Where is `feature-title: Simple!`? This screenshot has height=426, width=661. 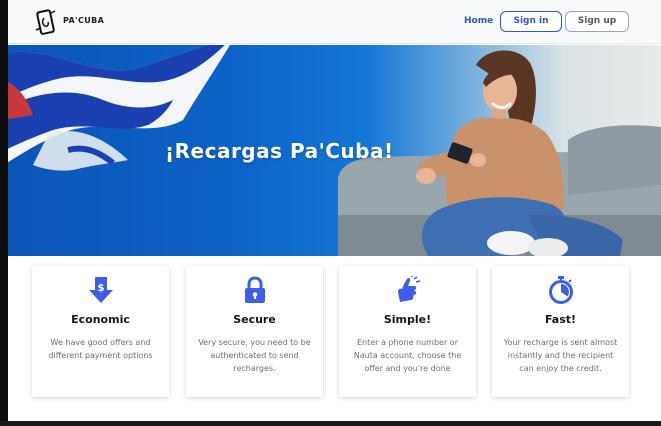 feature-title: Simple! is located at coordinates (407, 319).